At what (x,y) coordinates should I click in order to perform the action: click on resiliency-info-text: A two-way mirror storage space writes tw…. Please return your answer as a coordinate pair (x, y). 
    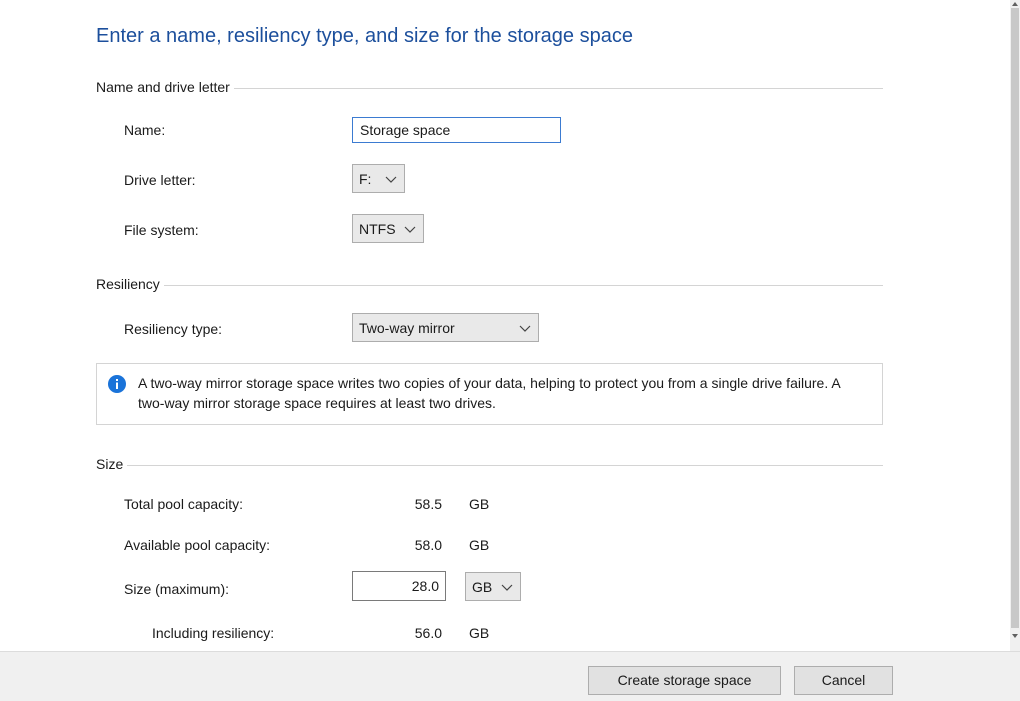
    Looking at the image, I should click on (489, 393).